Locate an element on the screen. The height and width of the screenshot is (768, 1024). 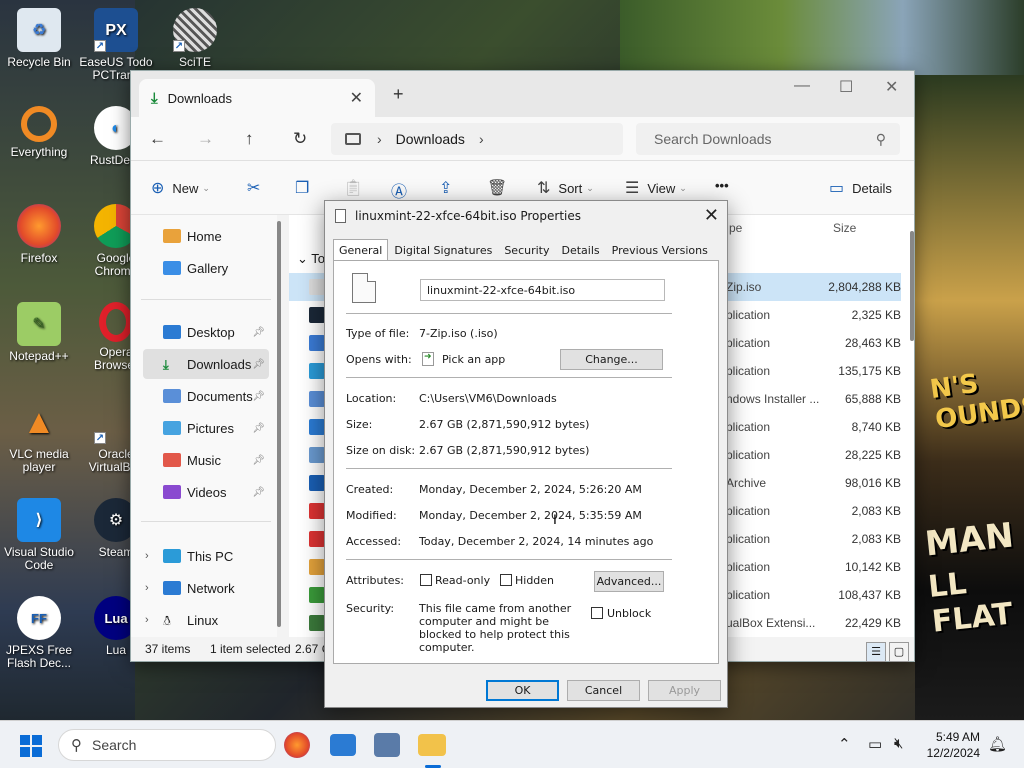
tab-details: Details is located at coordinates (581, 250).